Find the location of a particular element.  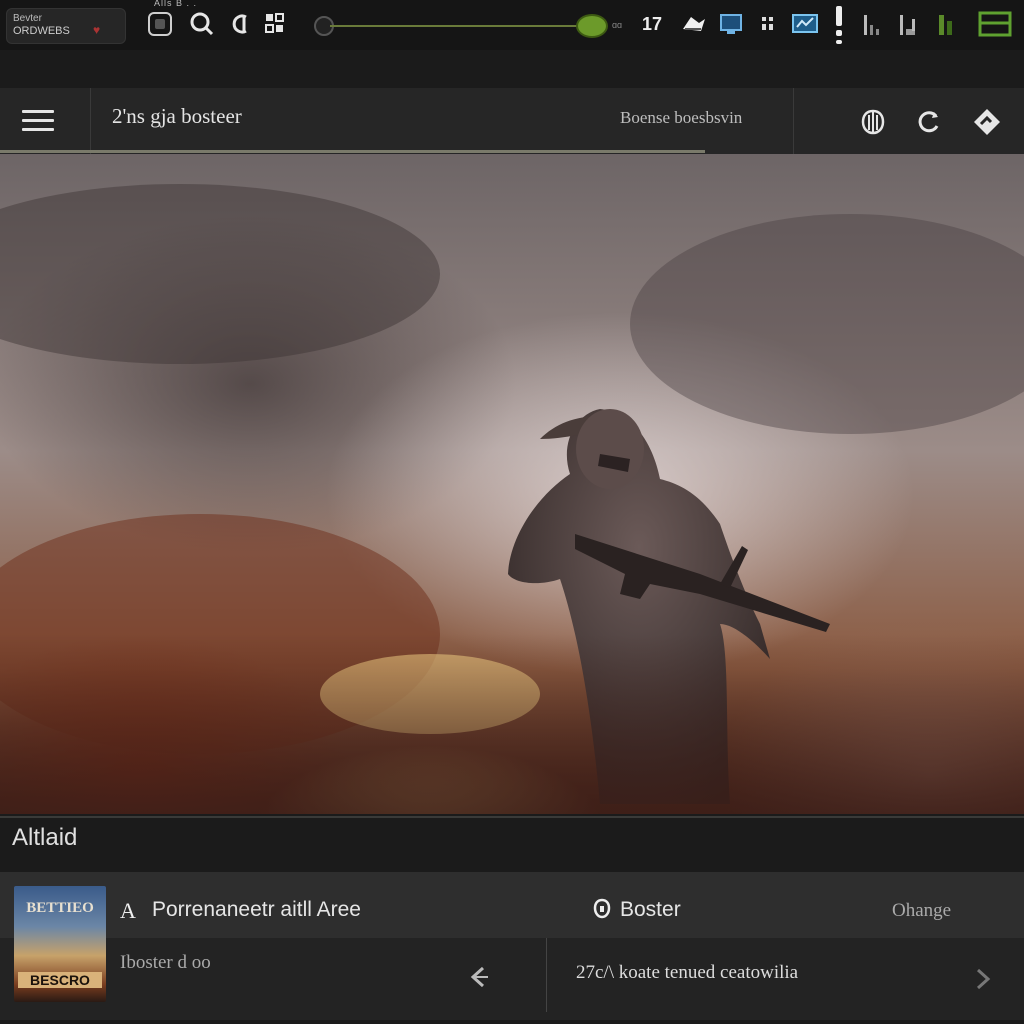

booster-icon is located at coordinates (602, 912).